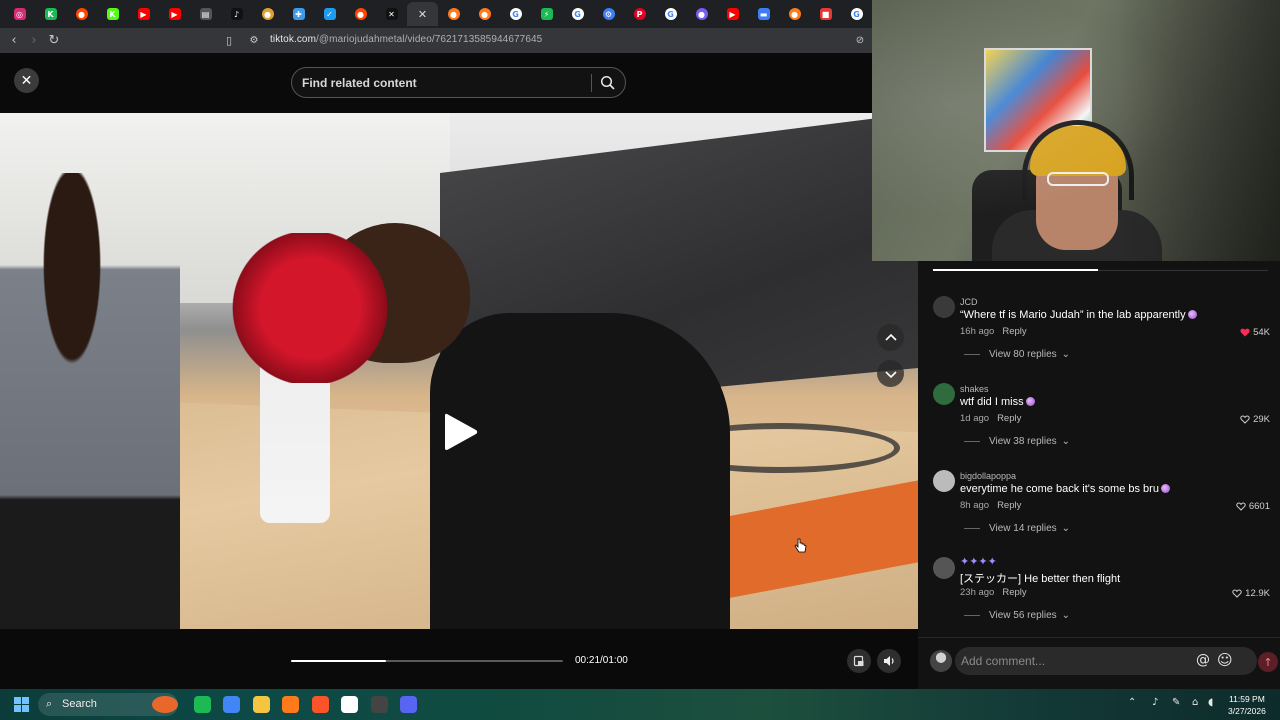 Image resolution: width=1280 pixels, height=720 pixels. I want to click on view-replies-button: View 14 replies ⌄, so click(1017, 528).